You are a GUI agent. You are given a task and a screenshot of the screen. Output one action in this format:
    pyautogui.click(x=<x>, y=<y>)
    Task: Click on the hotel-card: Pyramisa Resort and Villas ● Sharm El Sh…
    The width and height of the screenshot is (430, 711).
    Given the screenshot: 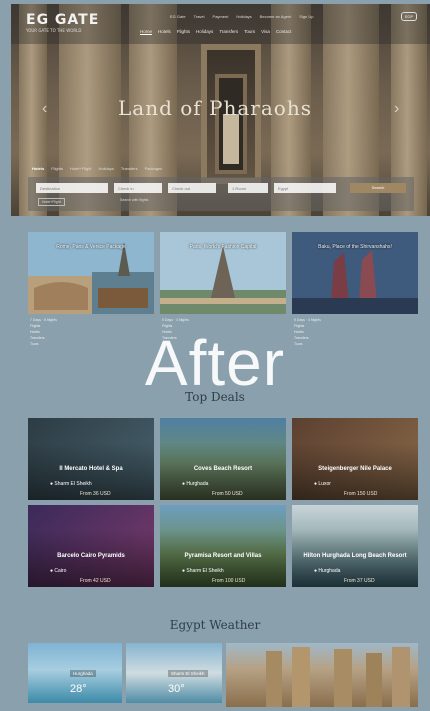 What is the action you would take?
    pyautogui.click(x=223, y=546)
    